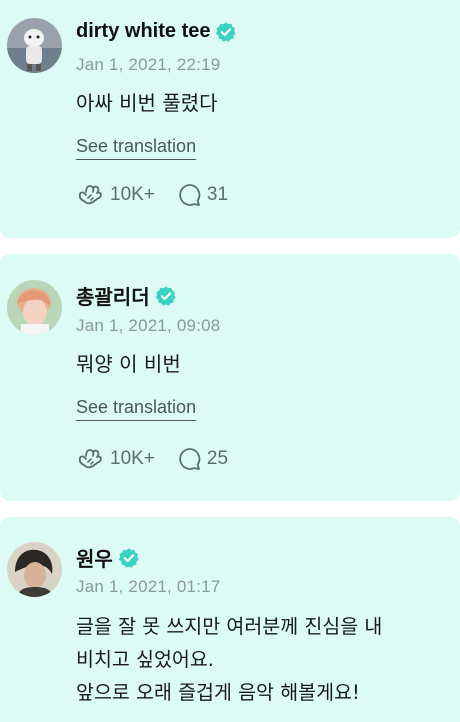 The height and width of the screenshot is (722, 460). What do you see at coordinates (148, 586) in the screenshot?
I see `post-timestamp: Jan 1, 2021, 01:17` at bounding box center [148, 586].